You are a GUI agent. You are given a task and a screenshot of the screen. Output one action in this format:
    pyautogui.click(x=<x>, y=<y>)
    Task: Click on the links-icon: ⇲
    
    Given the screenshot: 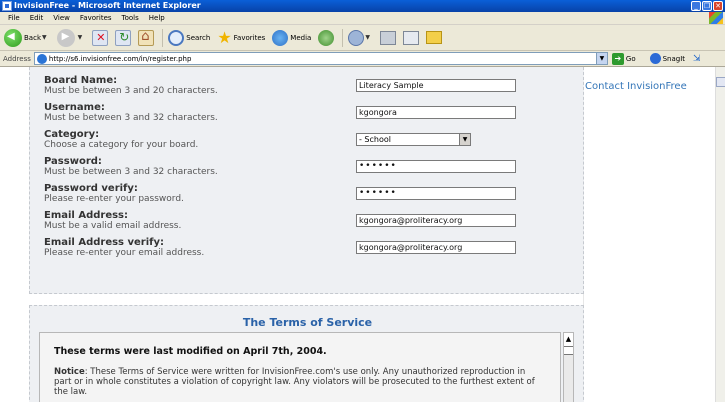 What is the action you would take?
    pyautogui.click(x=697, y=59)
    